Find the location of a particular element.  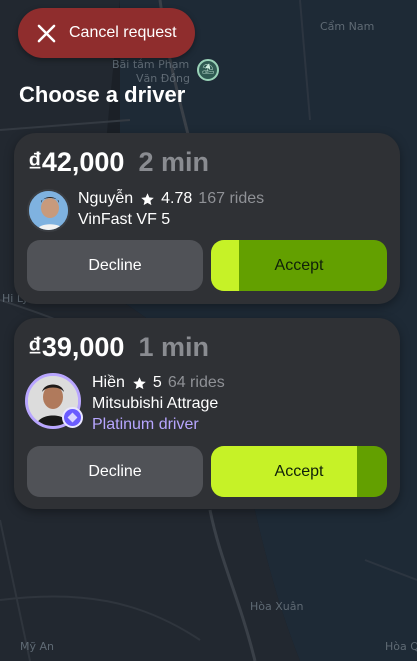

driver-rides: 64 rides is located at coordinates (196, 382).